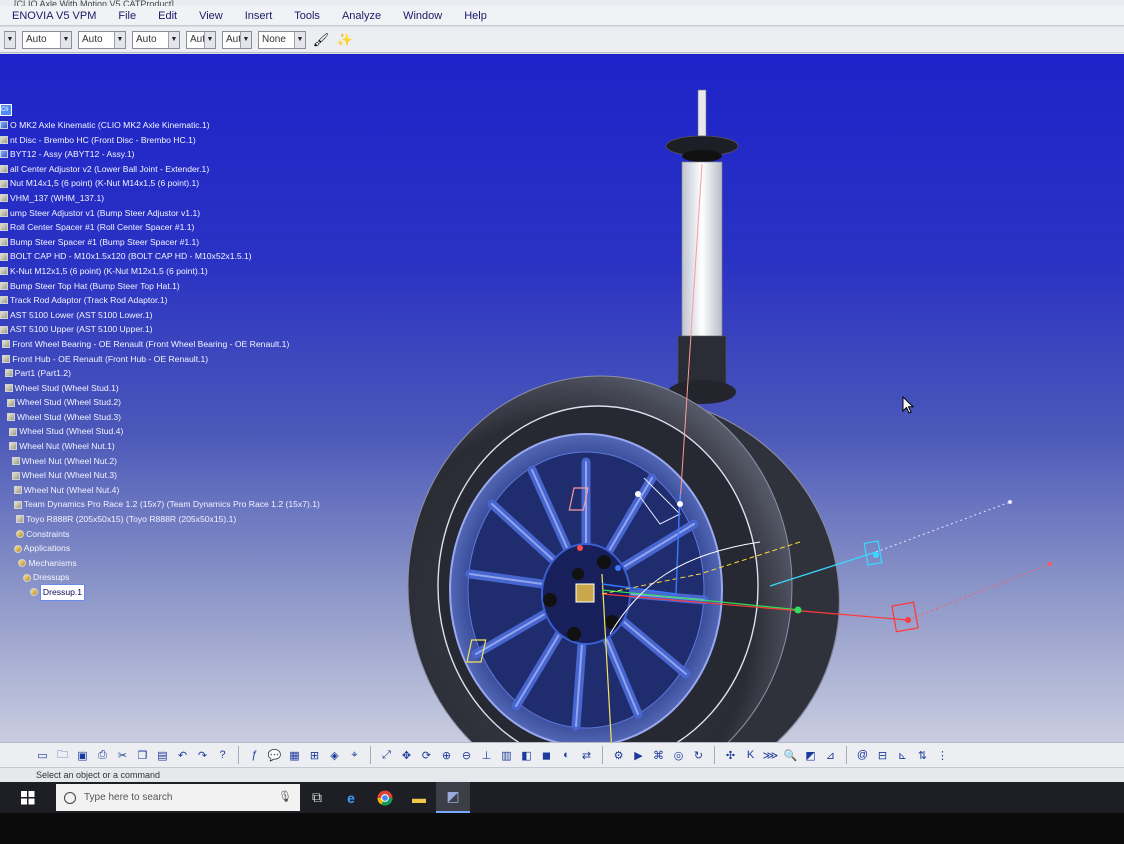 The width and height of the screenshot is (1124, 844). Describe the element at coordinates (282, 39) in the screenshot. I see `layer-combo: None ▼` at that location.